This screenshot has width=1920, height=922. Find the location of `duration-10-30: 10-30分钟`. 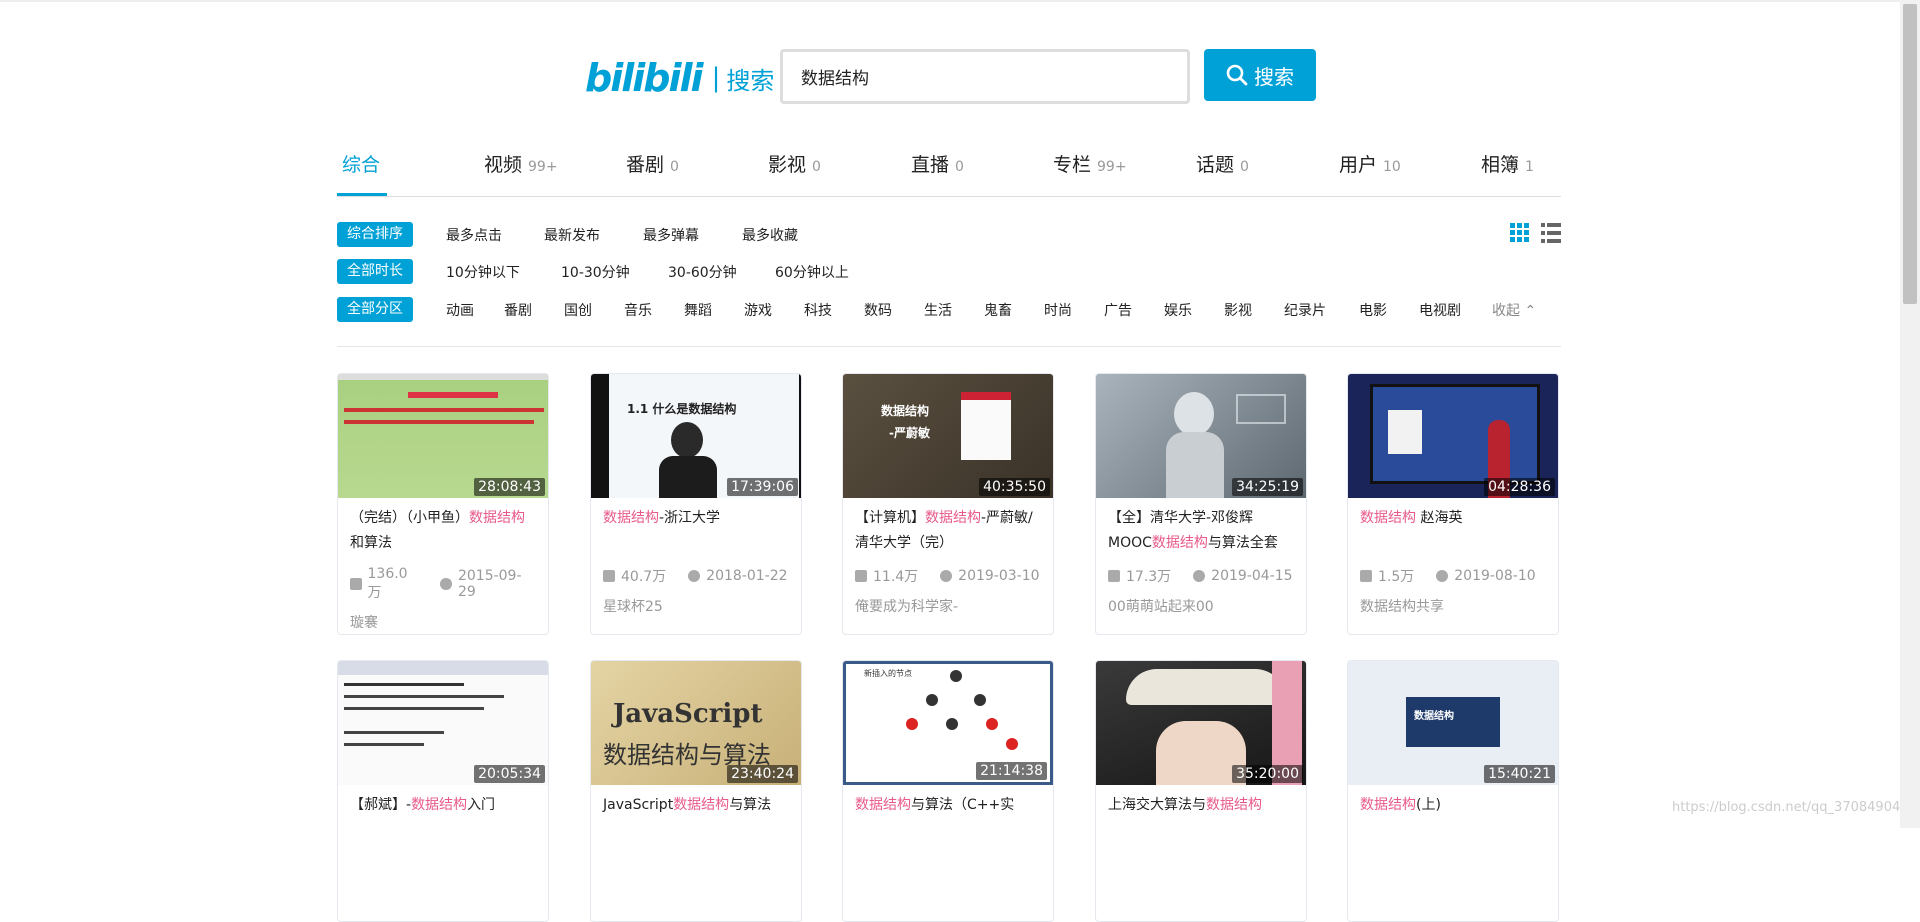

duration-10-30: 10-30分钟 is located at coordinates (595, 272).